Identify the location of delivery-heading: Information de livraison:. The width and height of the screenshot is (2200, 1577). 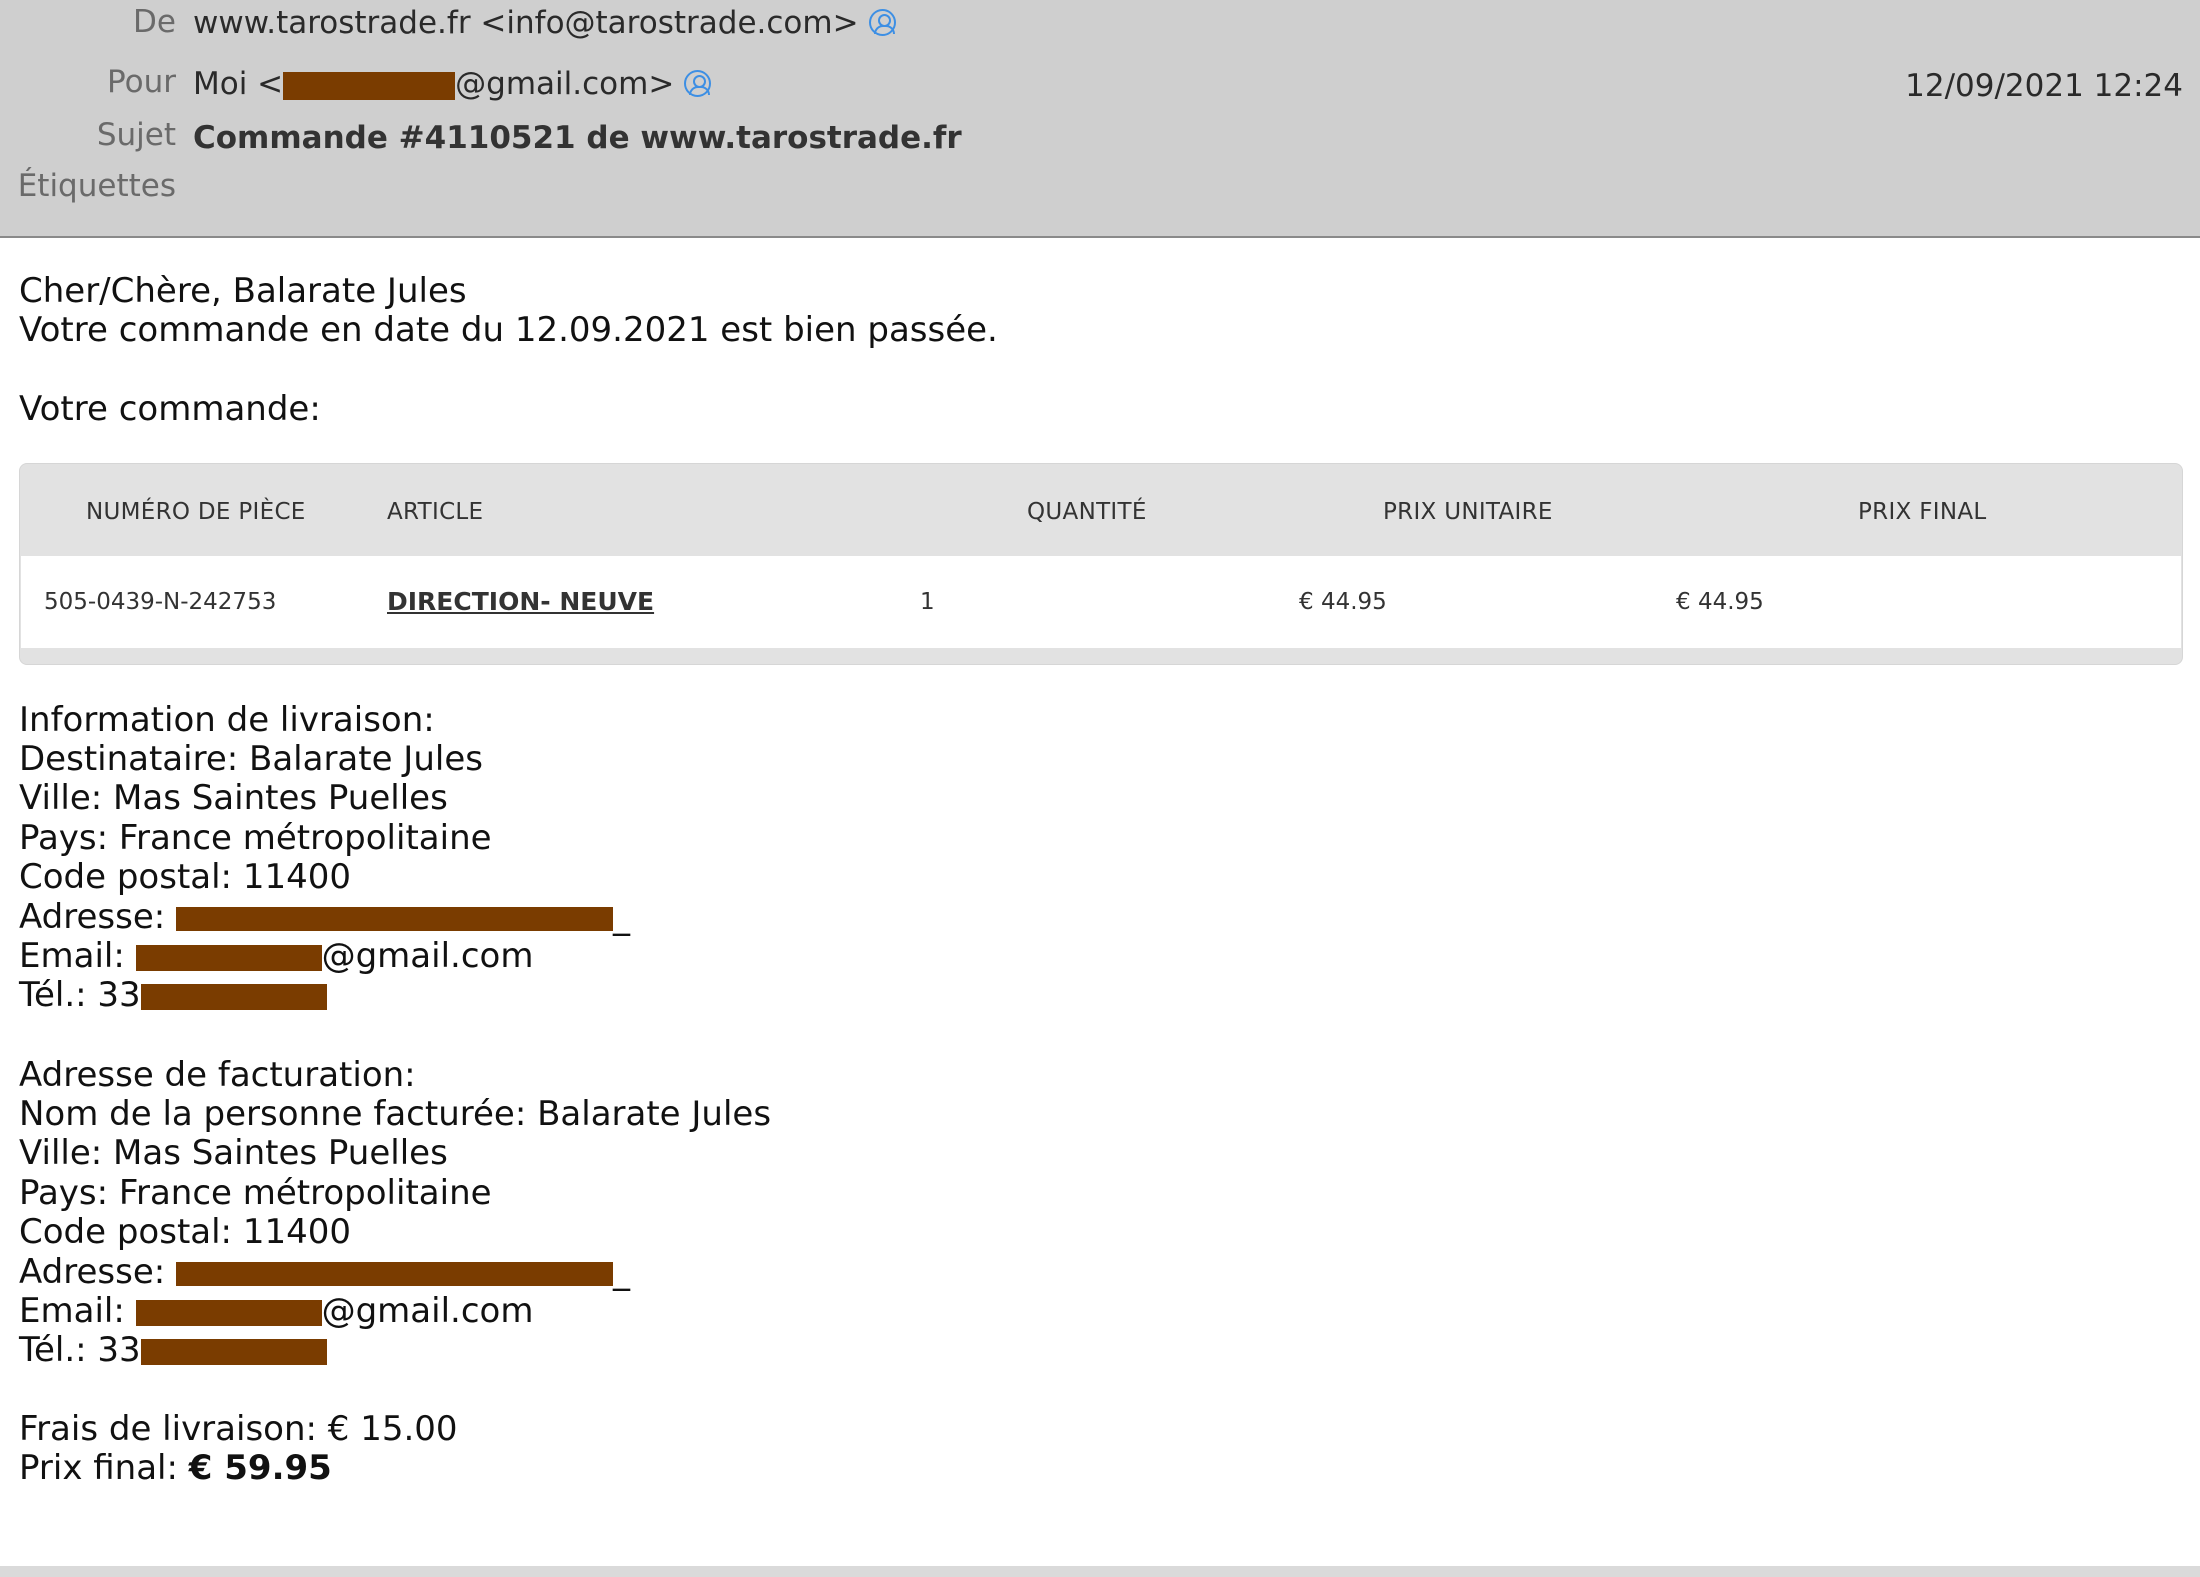
(227, 720).